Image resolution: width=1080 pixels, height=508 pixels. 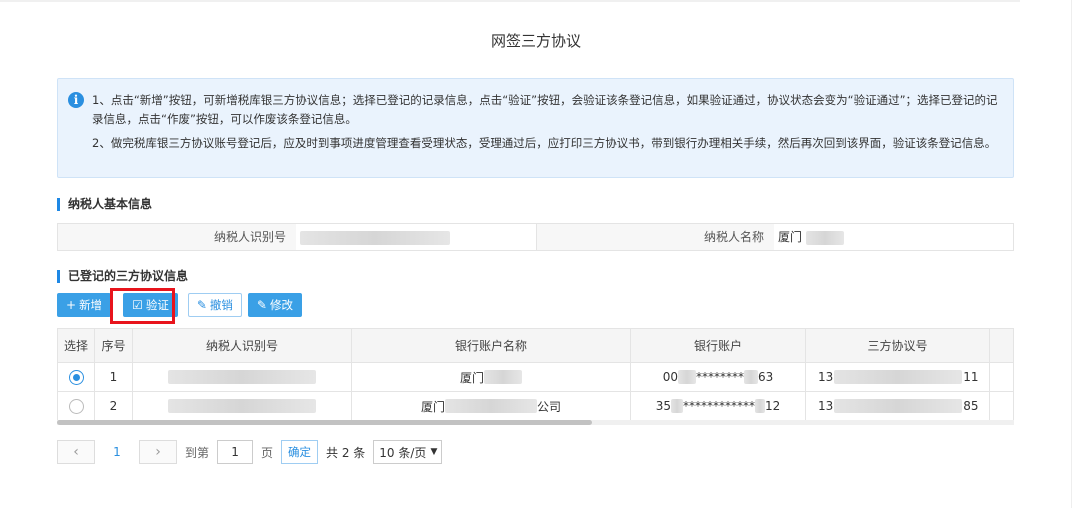 What do you see at coordinates (114, 346) in the screenshot?
I see `col-seq: 序号` at bounding box center [114, 346].